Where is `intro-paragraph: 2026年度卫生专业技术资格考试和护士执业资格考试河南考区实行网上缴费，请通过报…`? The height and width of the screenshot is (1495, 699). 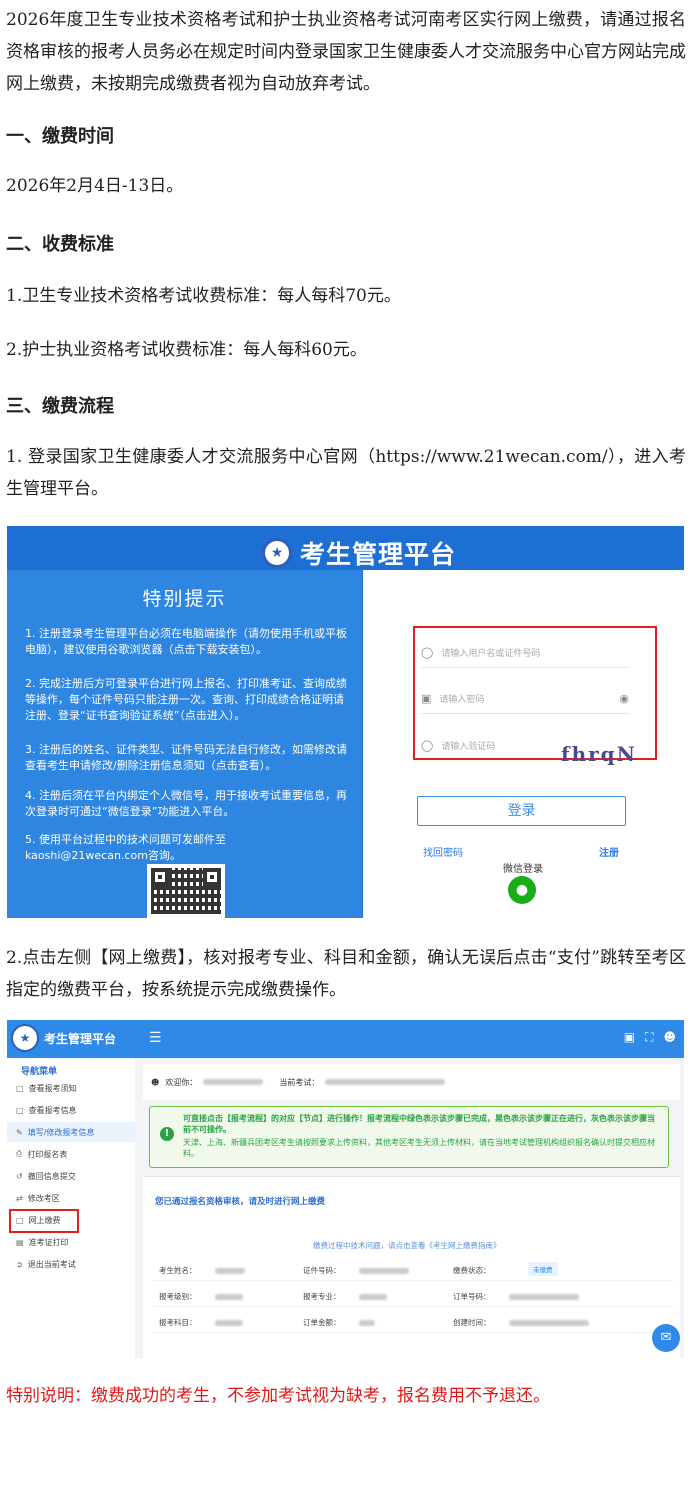 intro-paragraph: 2026年度卫生专业技术资格考试和护士执业资格考试河南考区实行网上缴费，请通过报… is located at coordinates (346, 52).